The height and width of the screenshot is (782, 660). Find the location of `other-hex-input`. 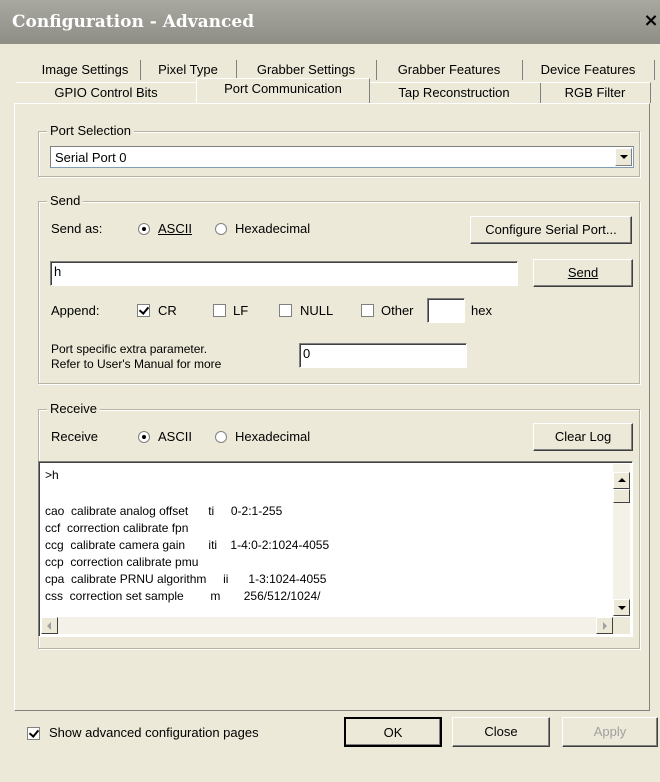

other-hex-input is located at coordinates (446, 310).